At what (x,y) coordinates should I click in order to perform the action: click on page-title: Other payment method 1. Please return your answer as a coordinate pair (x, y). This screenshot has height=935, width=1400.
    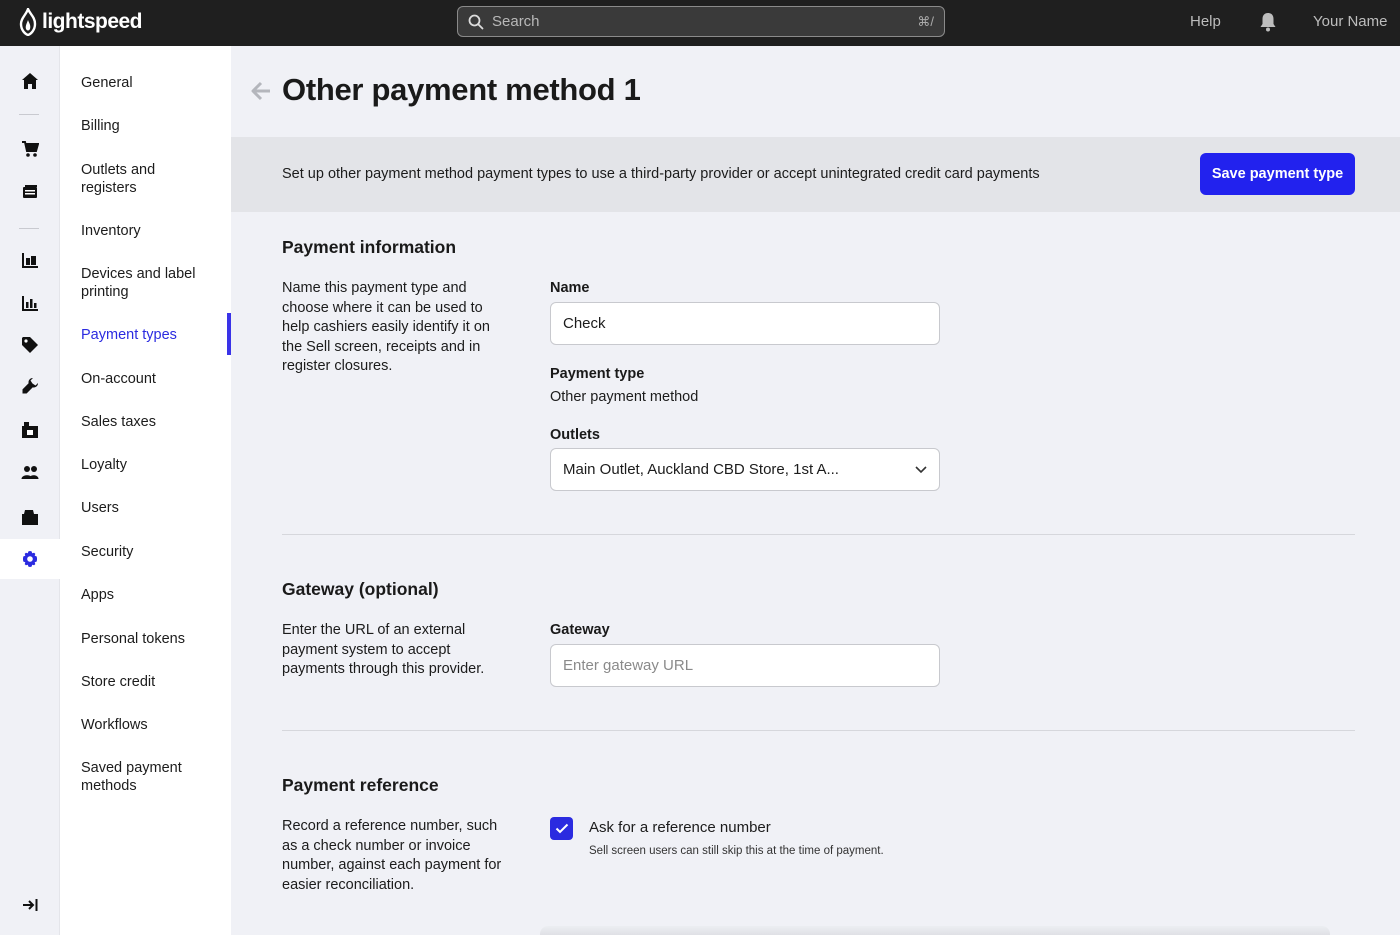
    Looking at the image, I should click on (461, 89).